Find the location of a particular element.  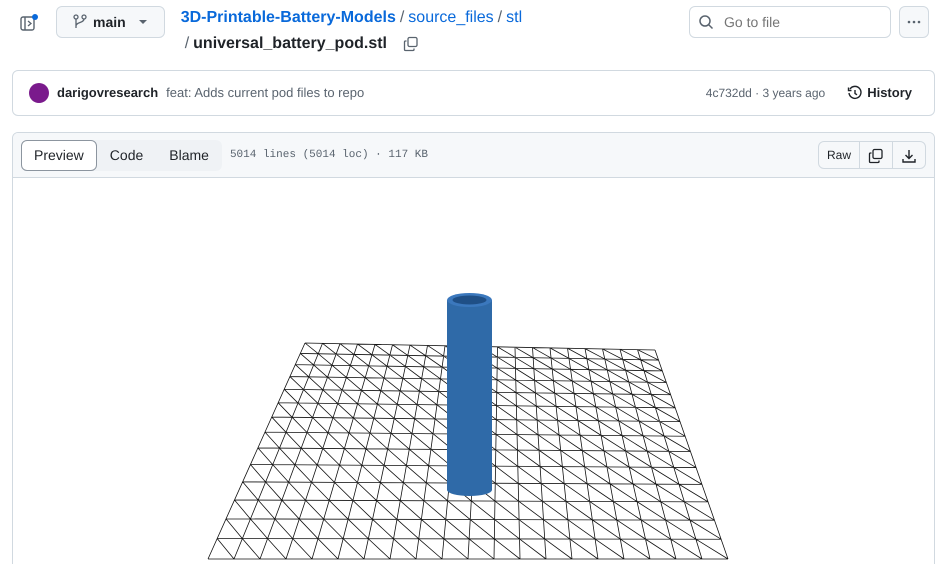

search-input: Go to file is located at coordinates (802, 22).